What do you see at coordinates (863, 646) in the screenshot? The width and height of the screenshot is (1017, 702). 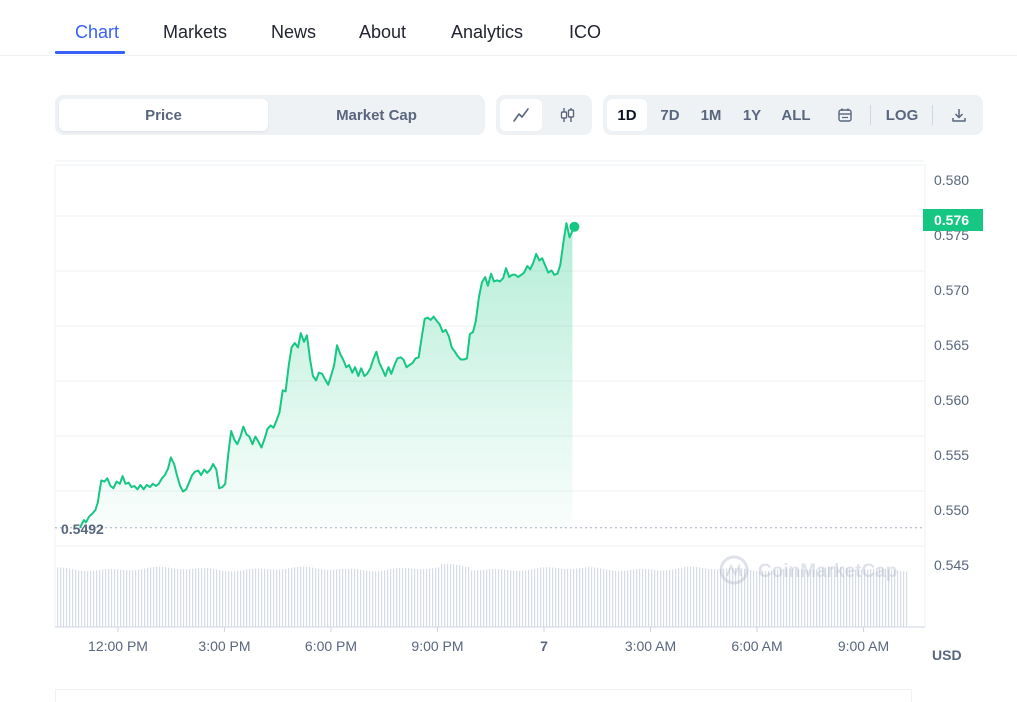 I see `x-tick-label: 9:00 AM` at bounding box center [863, 646].